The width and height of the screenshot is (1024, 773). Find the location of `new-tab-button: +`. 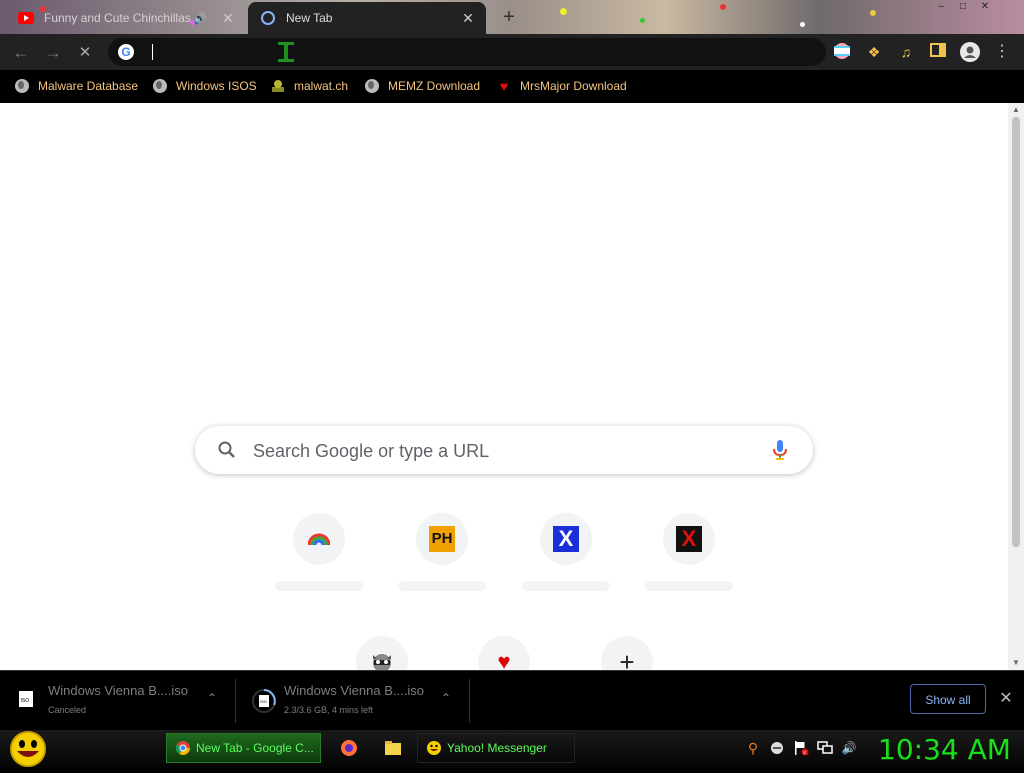

new-tab-button: + is located at coordinates (509, 17).